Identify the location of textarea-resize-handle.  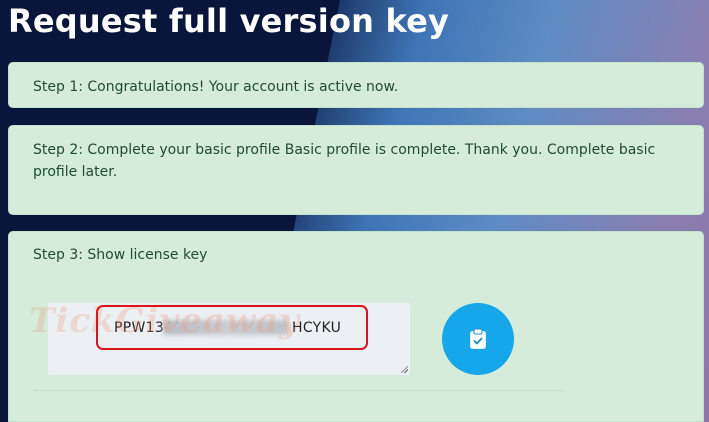
(404, 369).